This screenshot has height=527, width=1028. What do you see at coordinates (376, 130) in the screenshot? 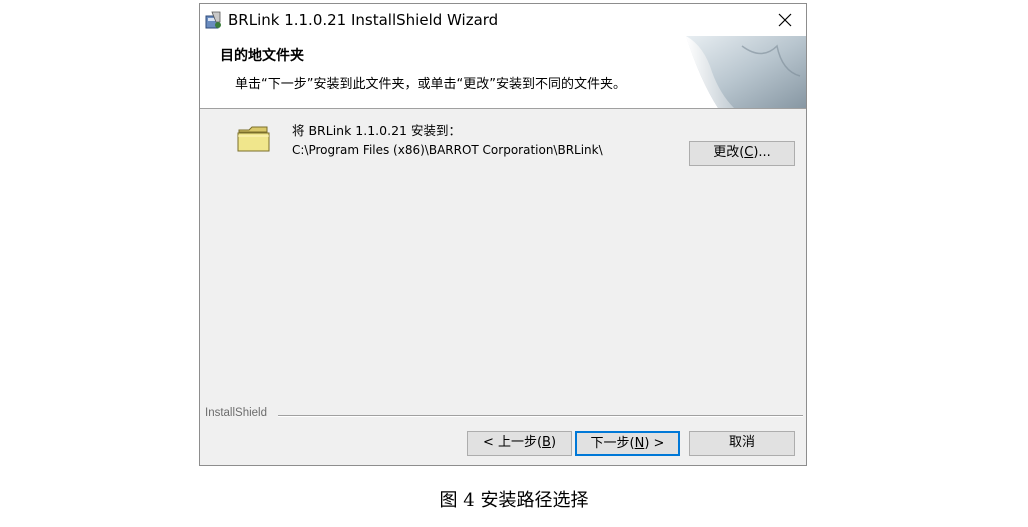
I see `install-to-label: 将 BRLink 1.1.0.21 安装到：` at bounding box center [376, 130].